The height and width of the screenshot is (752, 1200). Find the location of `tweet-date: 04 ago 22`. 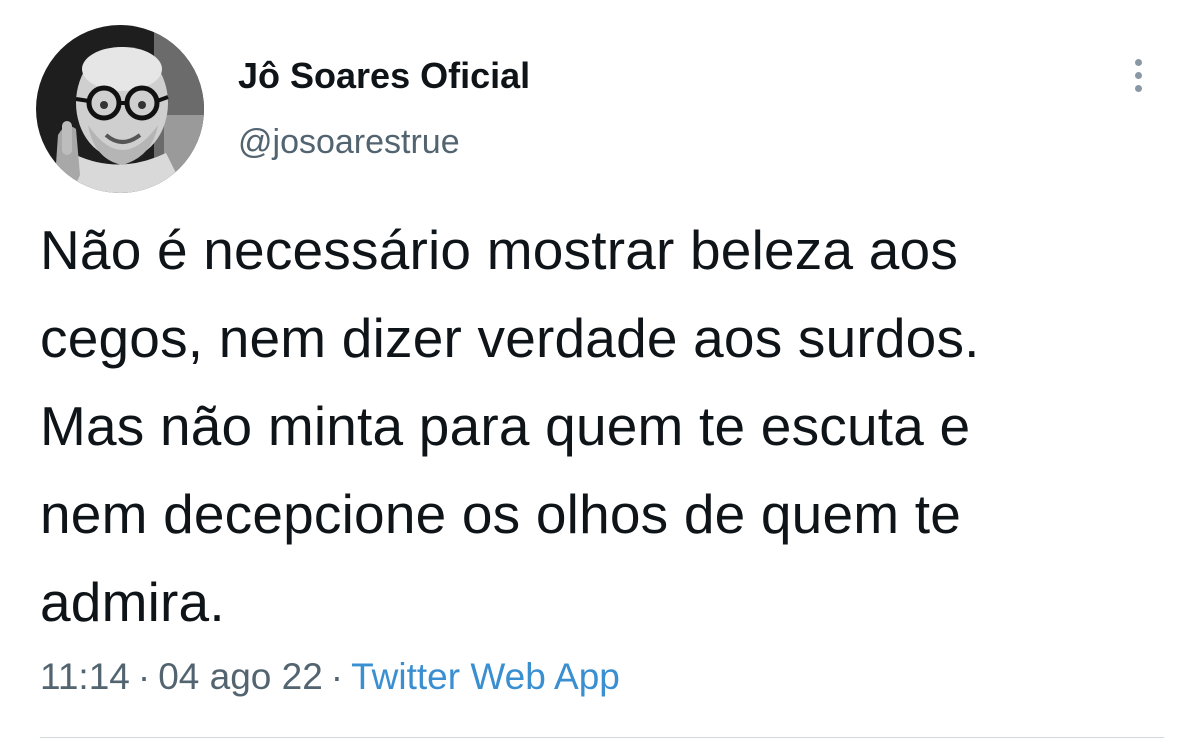

tweet-date: 04 ago 22 is located at coordinates (240, 676).